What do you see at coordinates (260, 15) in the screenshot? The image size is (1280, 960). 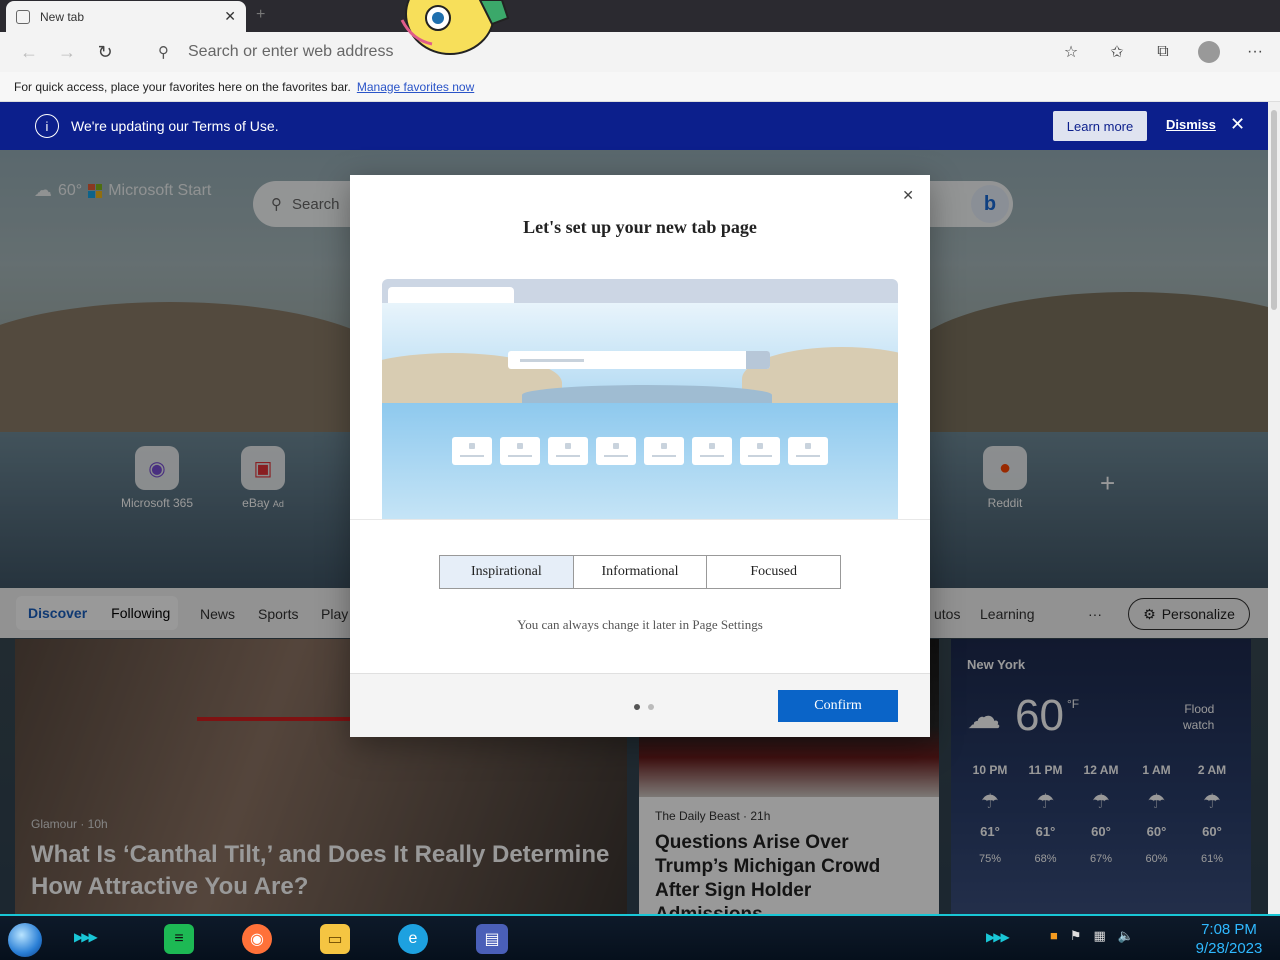 I see `new-tab-icon: +` at bounding box center [260, 15].